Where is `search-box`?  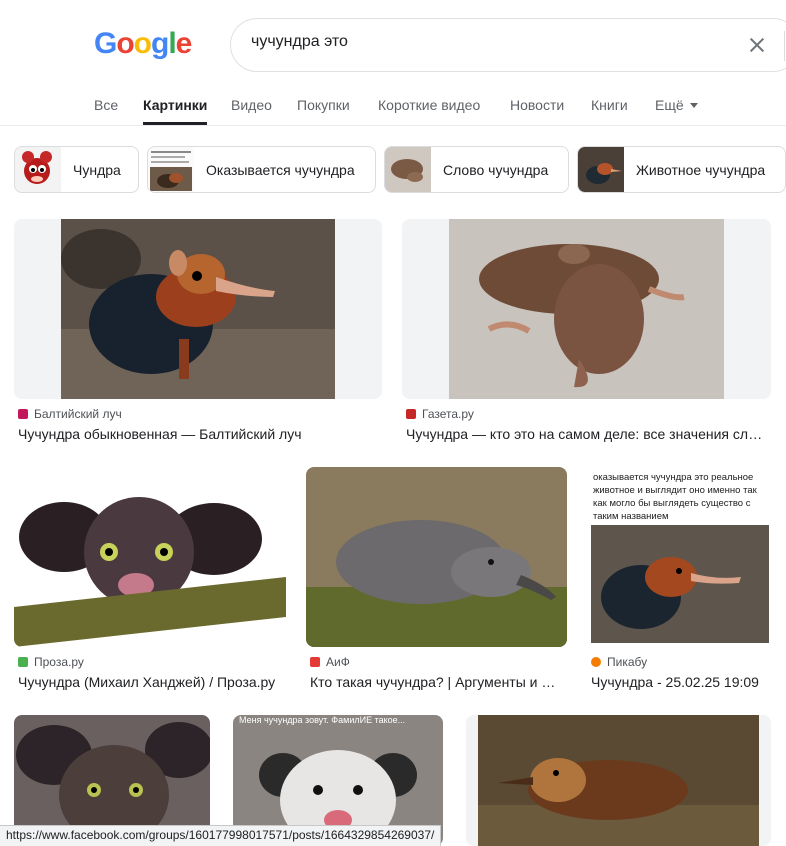 search-box is located at coordinates (508, 45).